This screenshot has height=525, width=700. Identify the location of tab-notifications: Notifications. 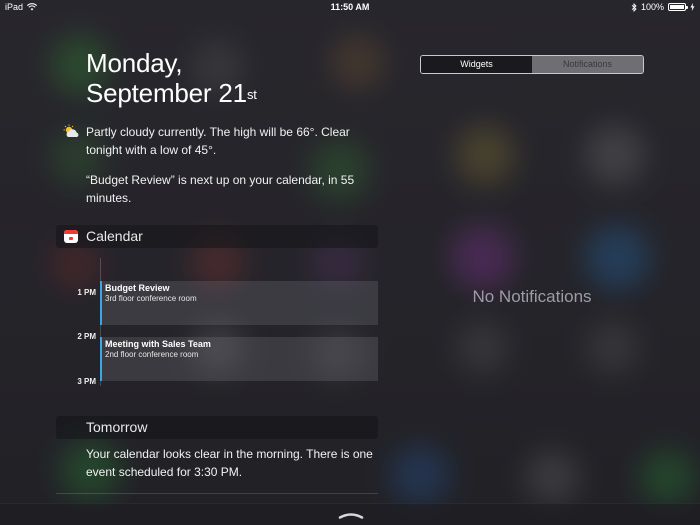
(587, 64).